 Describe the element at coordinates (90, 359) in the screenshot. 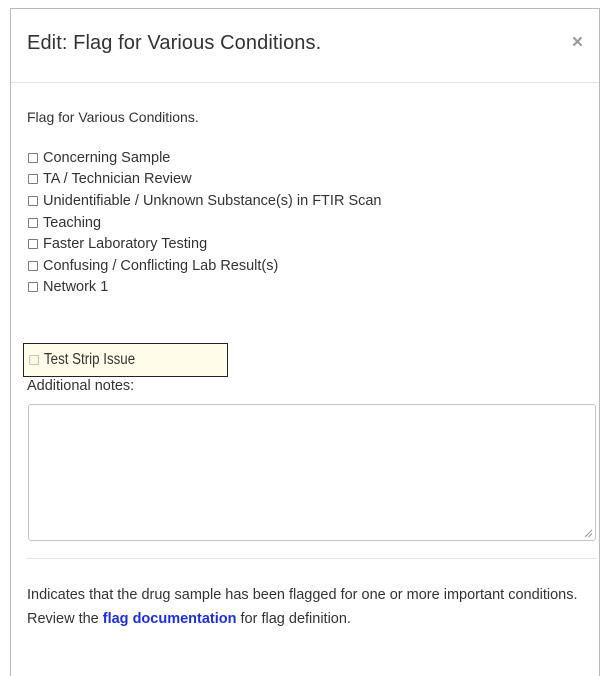

I see `option-label: Test Strip Issue` at that location.